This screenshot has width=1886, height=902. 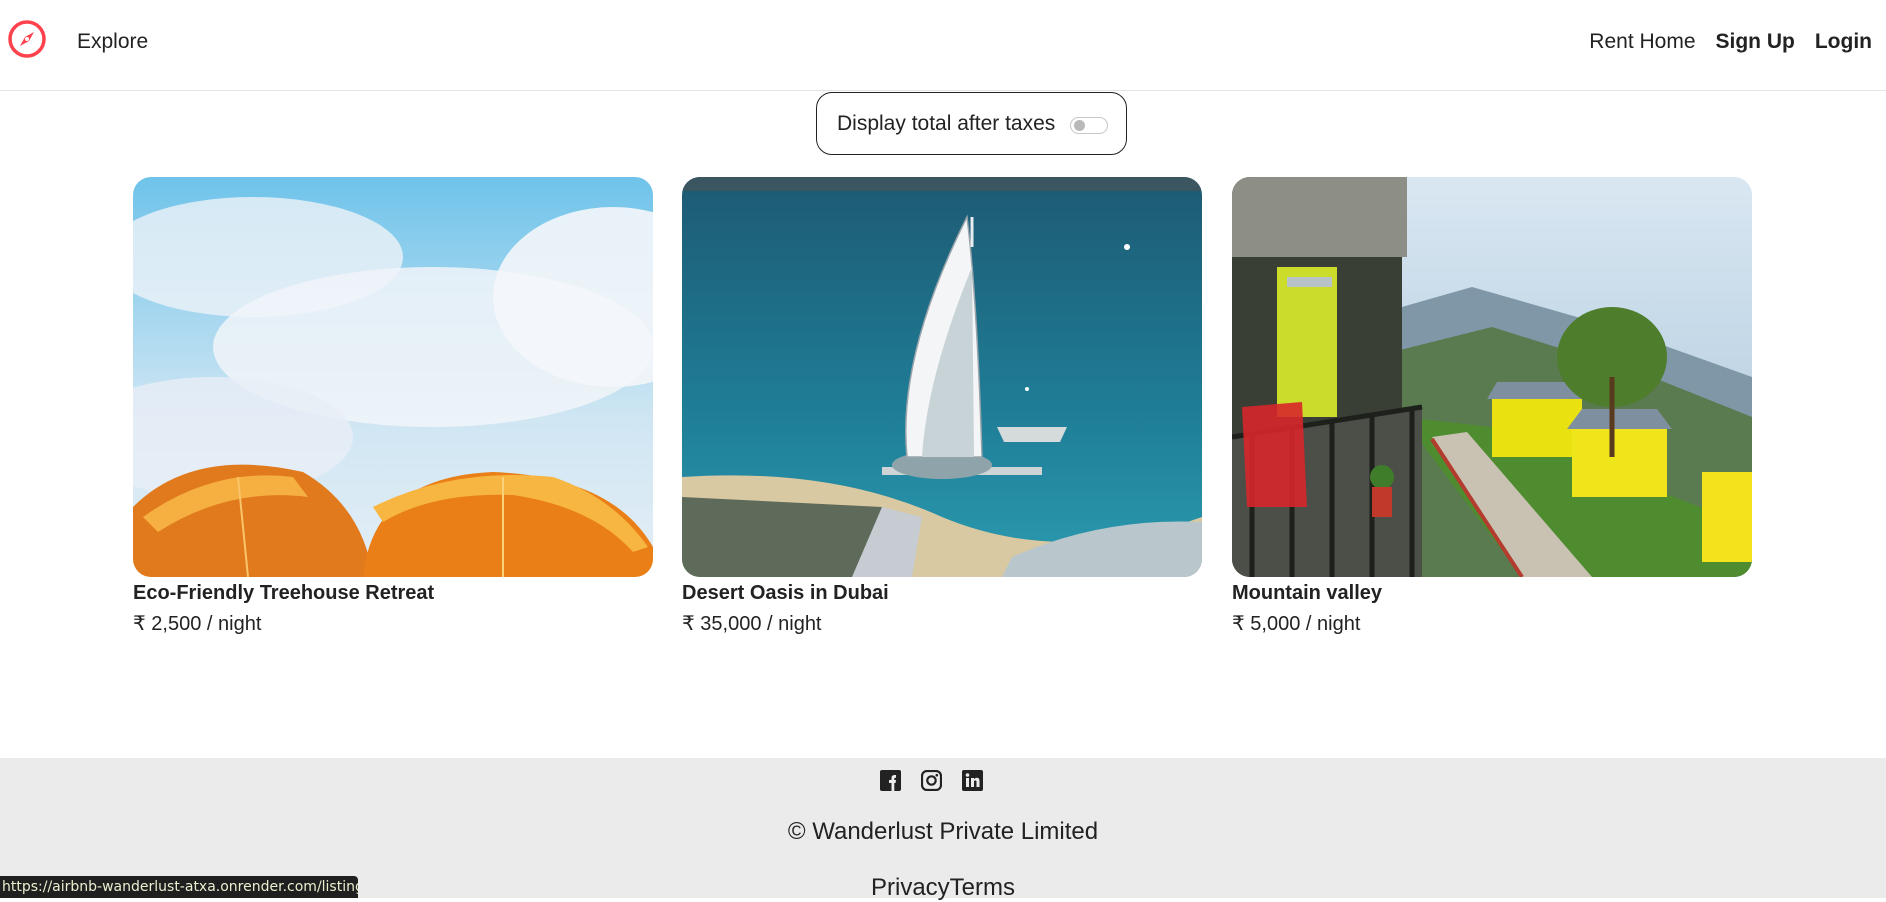 I want to click on tax-toggle-switch, so click(x=1089, y=125).